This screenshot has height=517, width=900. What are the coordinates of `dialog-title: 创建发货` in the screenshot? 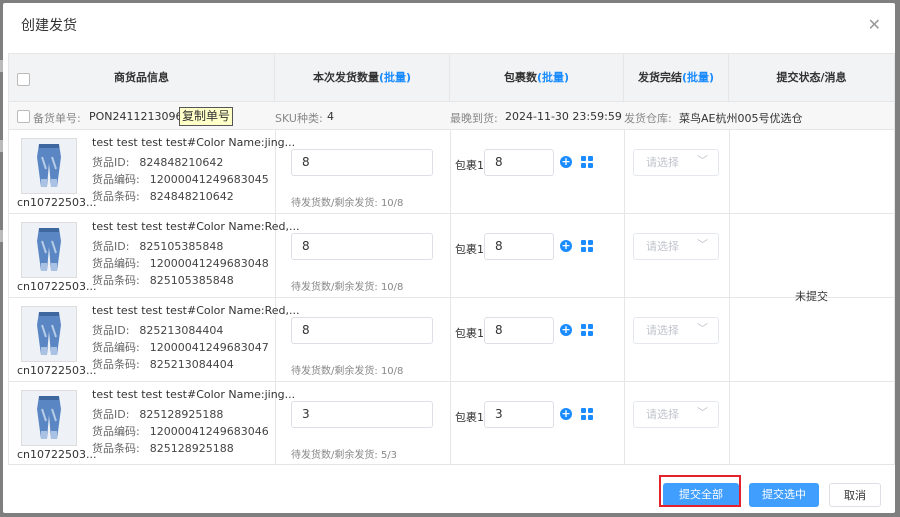 It's located at (49, 26).